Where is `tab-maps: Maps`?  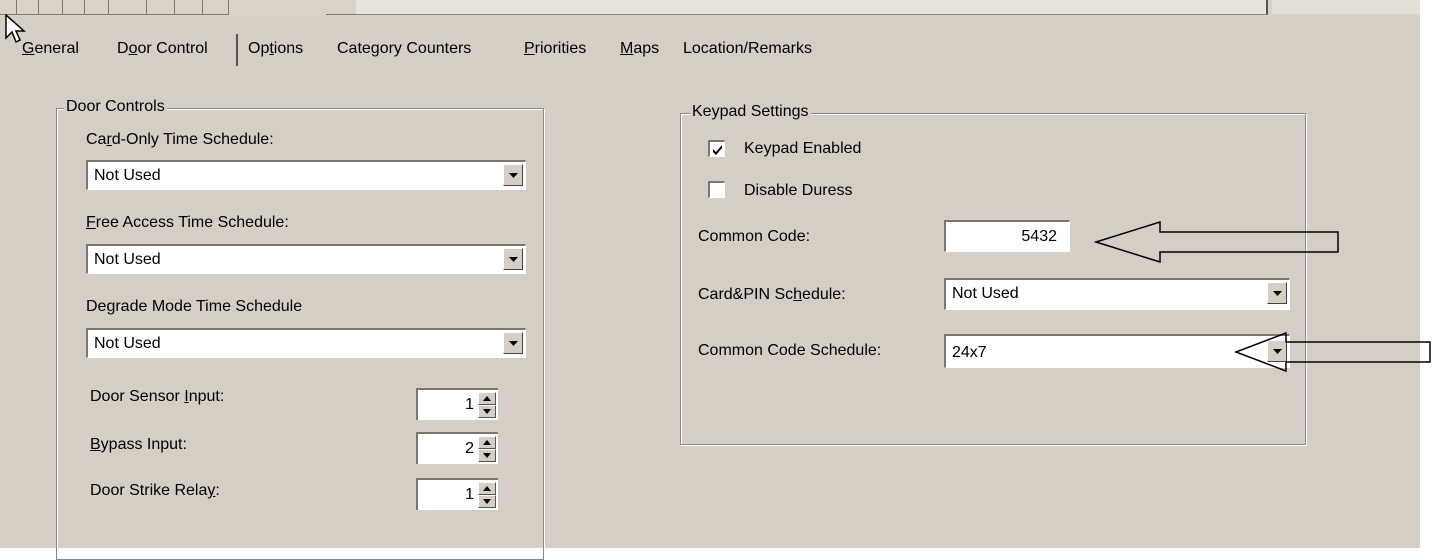 tab-maps: Maps is located at coordinates (639, 49).